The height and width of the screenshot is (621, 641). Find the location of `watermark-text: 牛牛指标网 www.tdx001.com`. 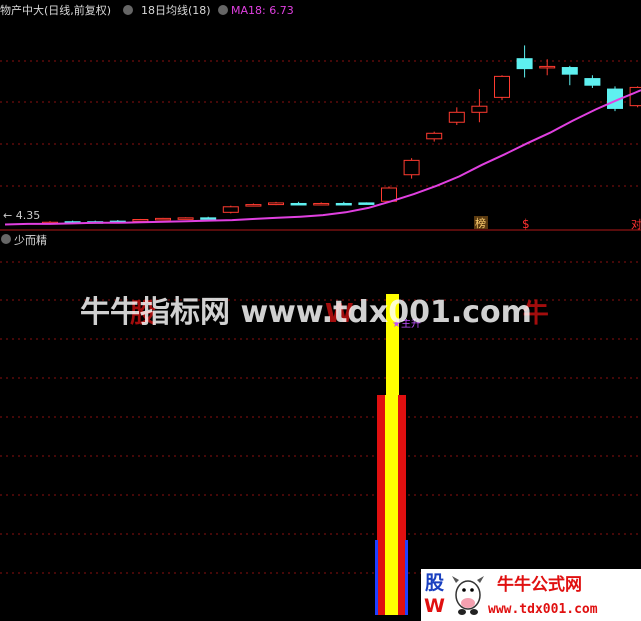

watermark-text: 牛牛指标网 www.tdx001.com is located at coordinates (306, 312).